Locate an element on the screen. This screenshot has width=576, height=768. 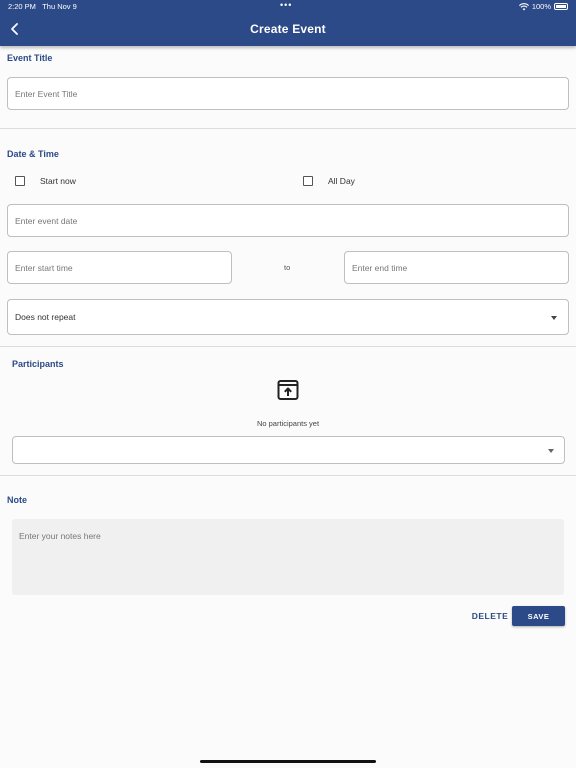
battery-icon is located at coordinates (561, 6).